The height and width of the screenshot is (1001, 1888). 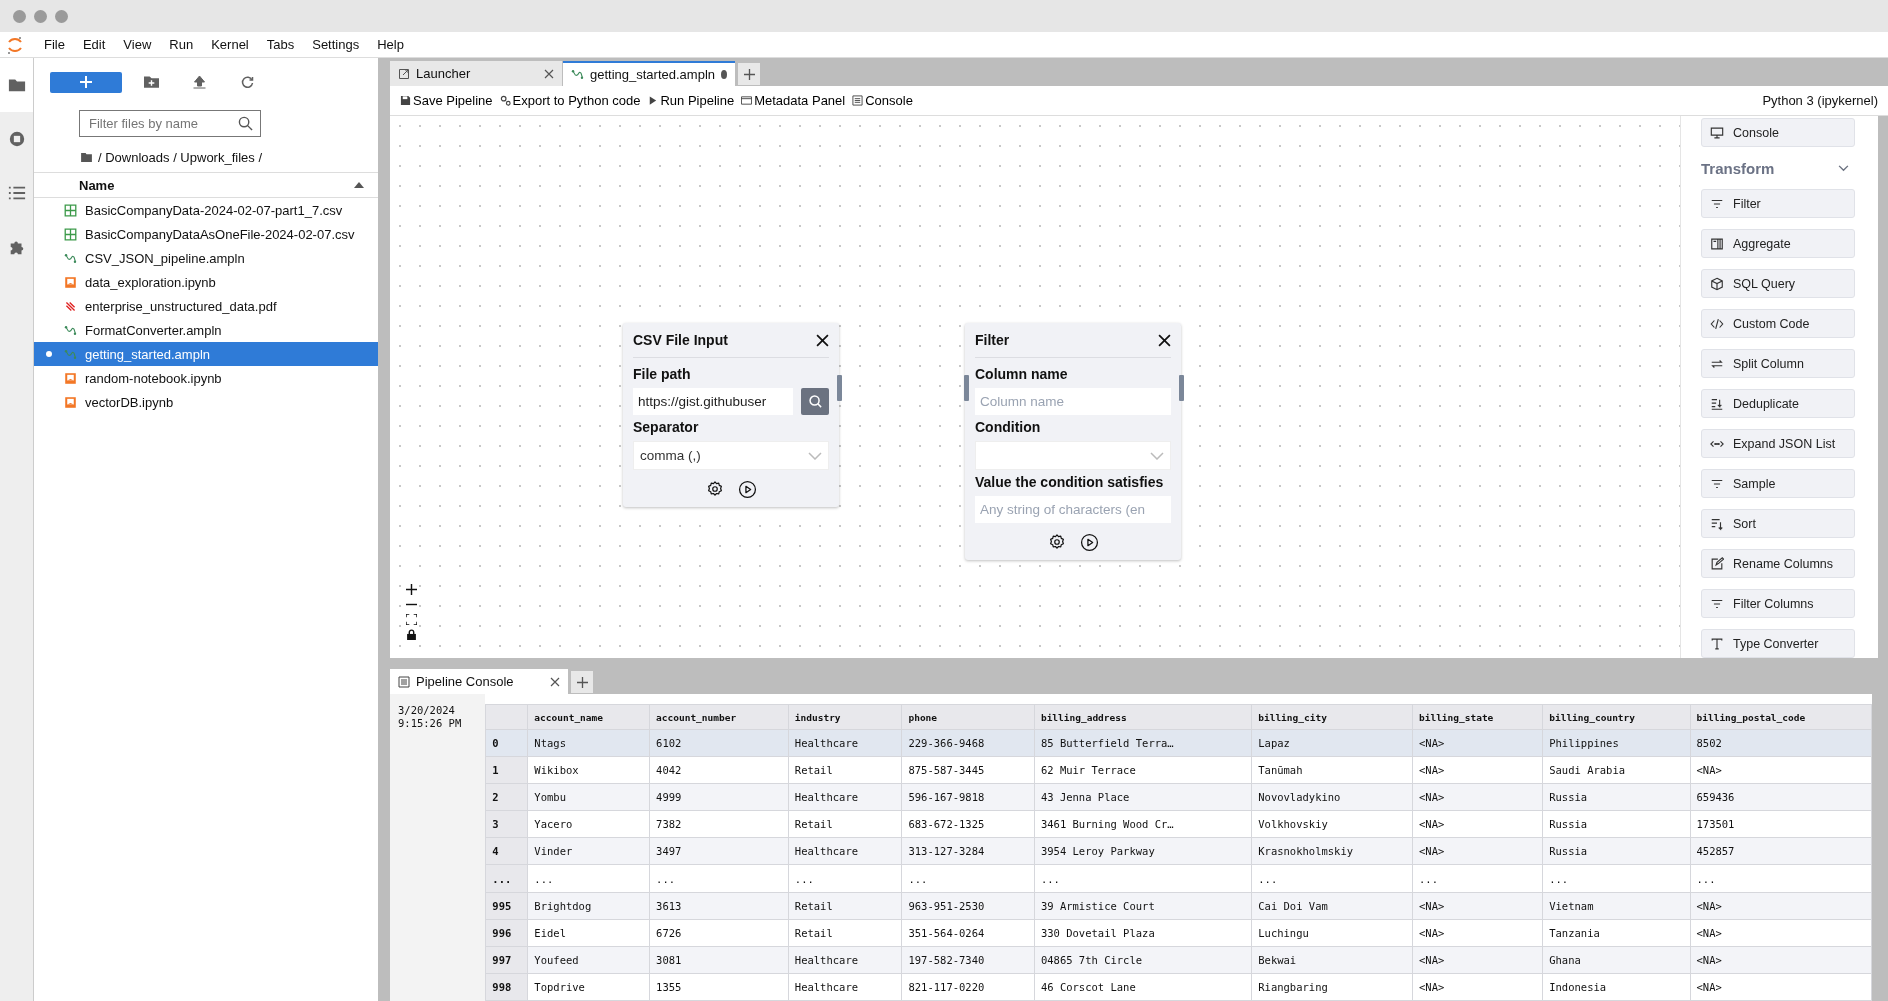 I want to click on table-cell: <NA>, so click(x=1781, y=906).